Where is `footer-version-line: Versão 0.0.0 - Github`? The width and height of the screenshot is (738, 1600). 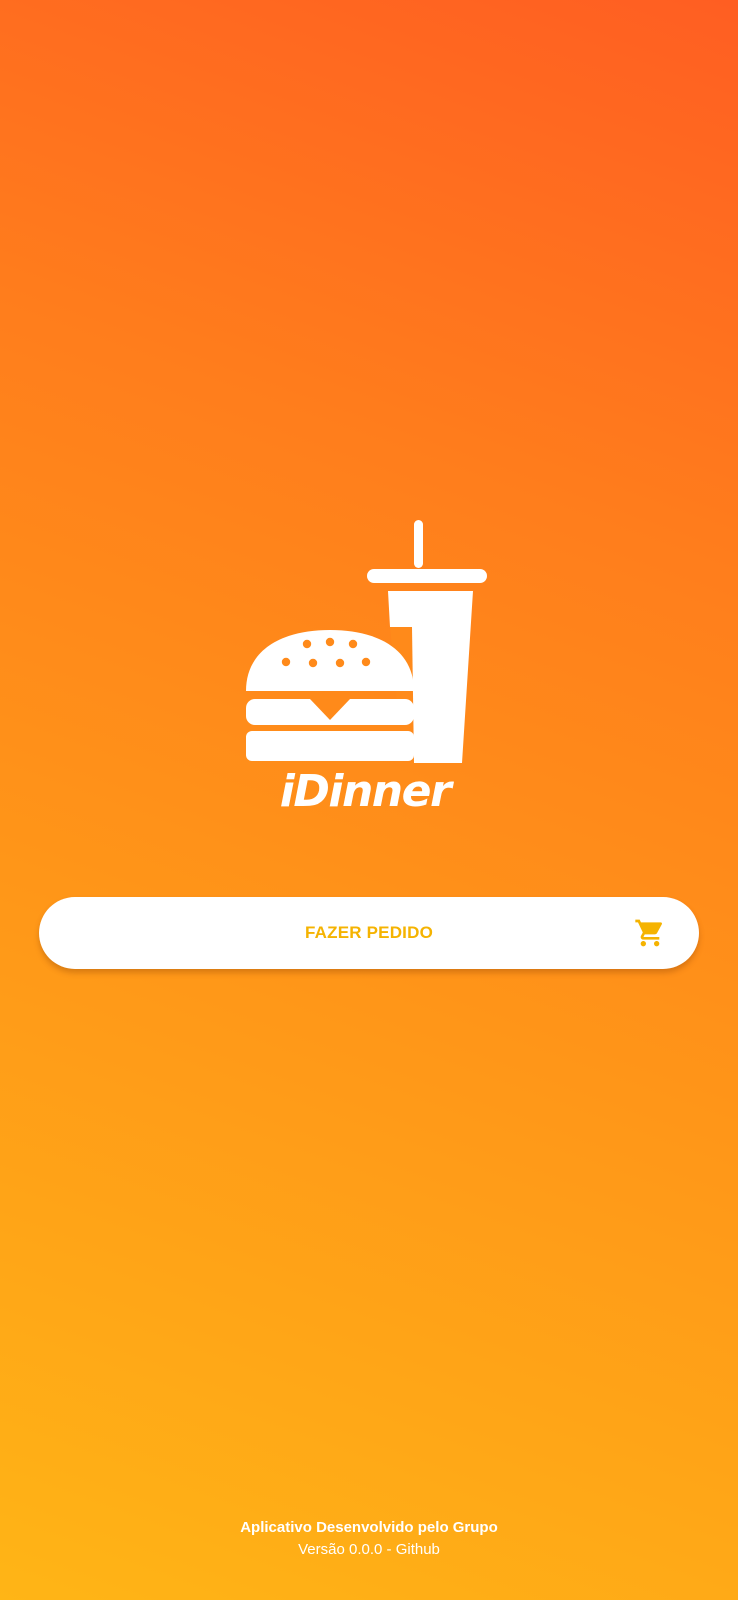 footer-version-line: Versão 0.0.0 - Github is located at coordinates (369, 1549).